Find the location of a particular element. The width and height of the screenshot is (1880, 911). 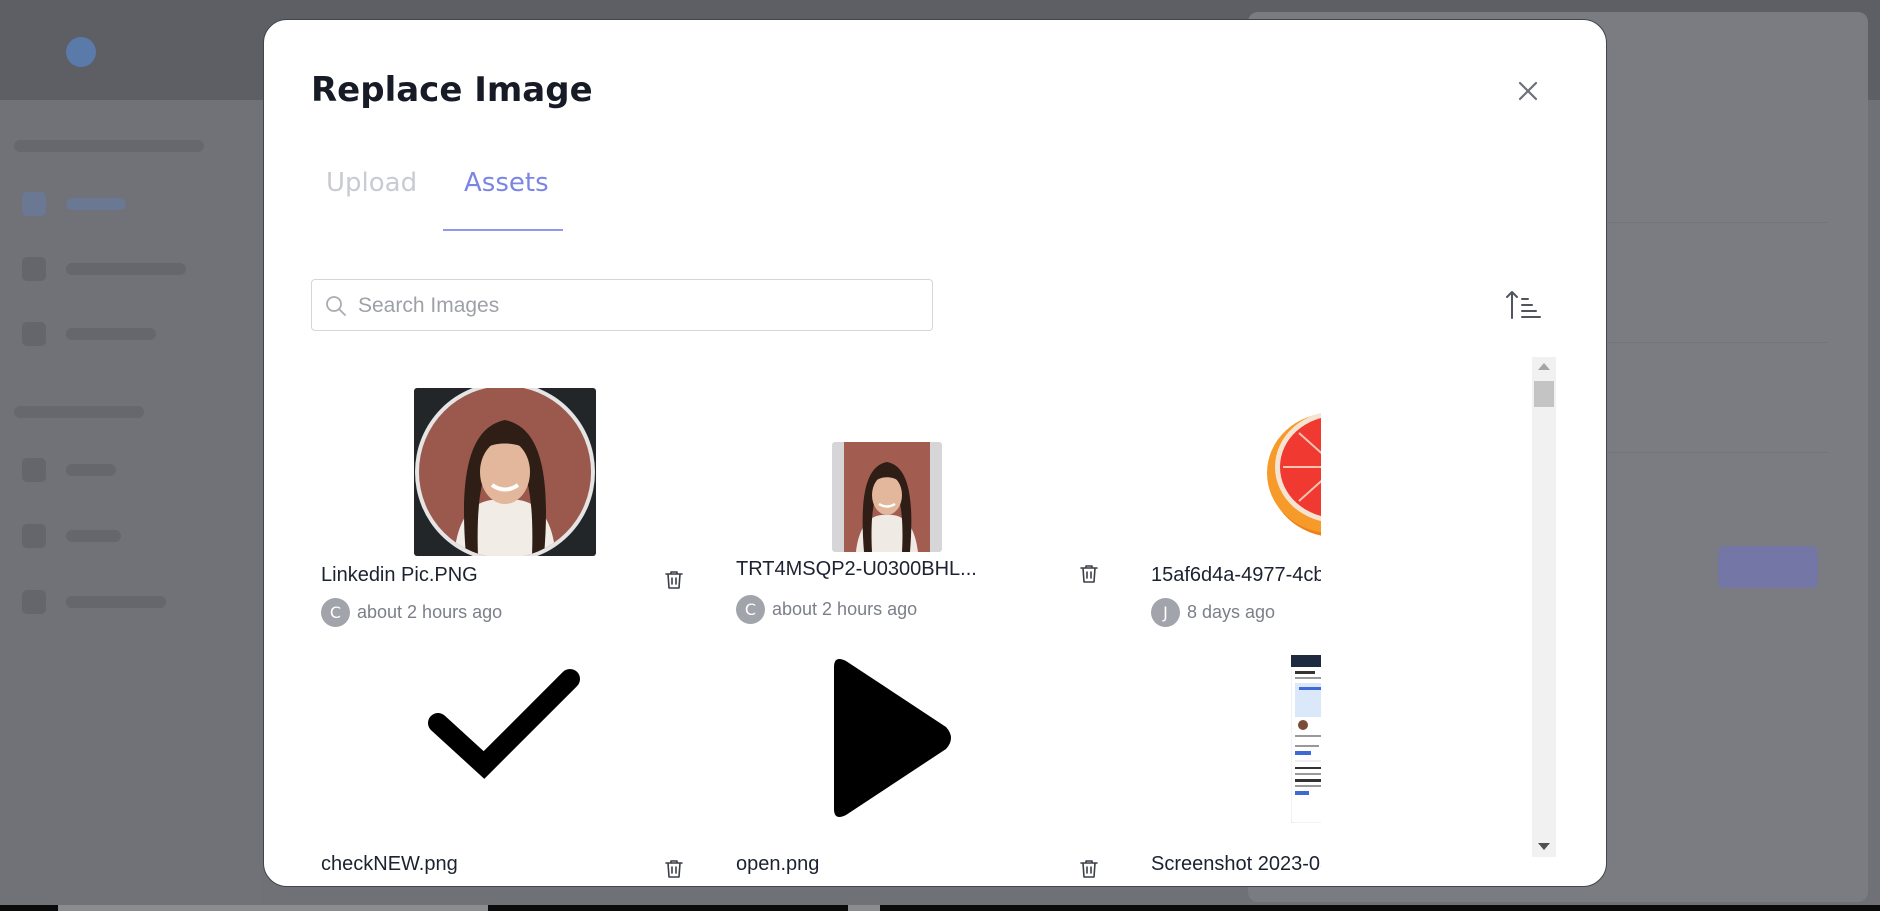

background-logo is located at coordinates (87, 51).